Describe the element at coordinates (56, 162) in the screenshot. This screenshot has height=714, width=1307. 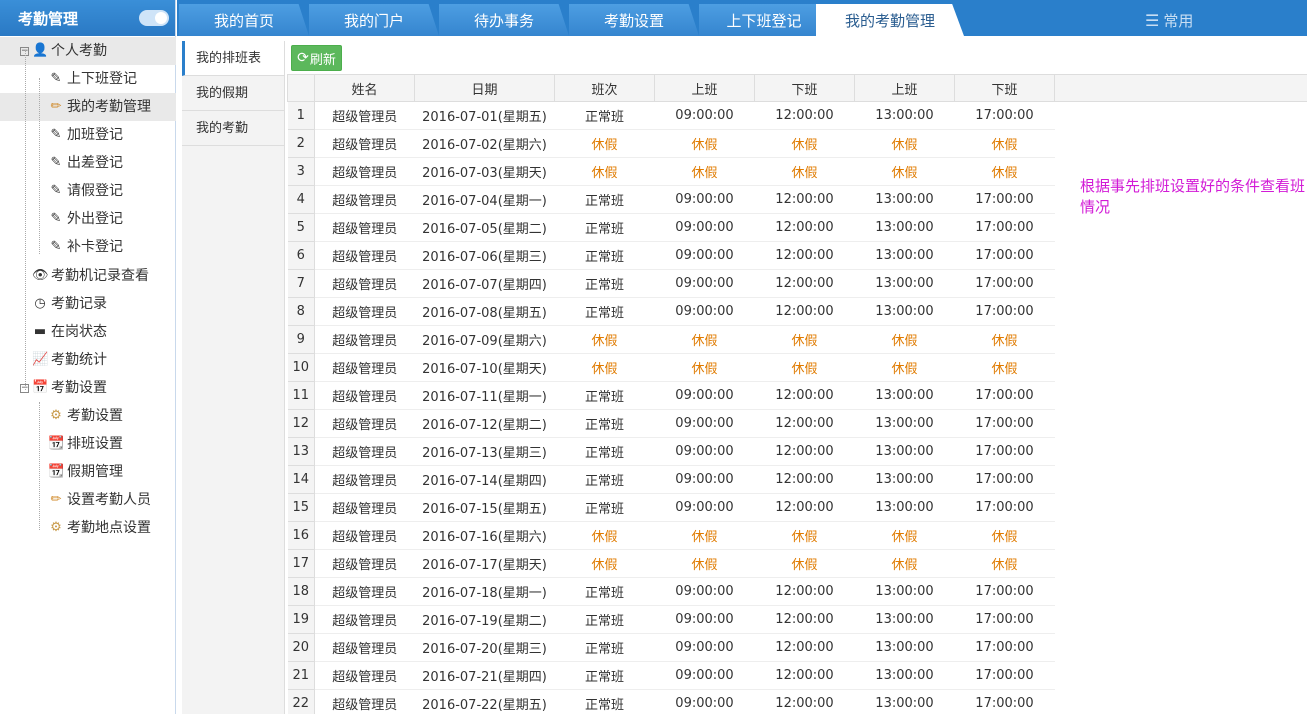
I see `edit-icon: ✎` at that location.